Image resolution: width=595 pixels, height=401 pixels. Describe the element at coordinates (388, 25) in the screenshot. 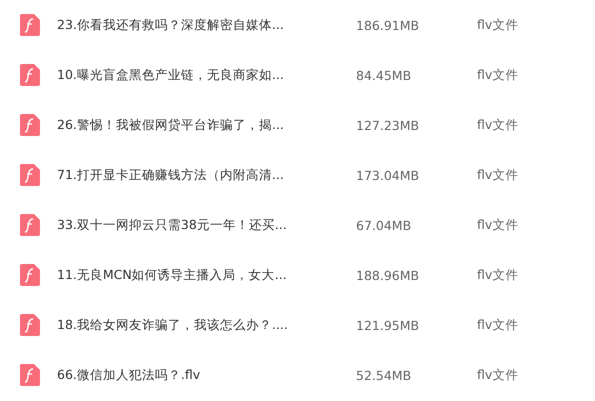

I see `file-size: 186.91MB` at that location.